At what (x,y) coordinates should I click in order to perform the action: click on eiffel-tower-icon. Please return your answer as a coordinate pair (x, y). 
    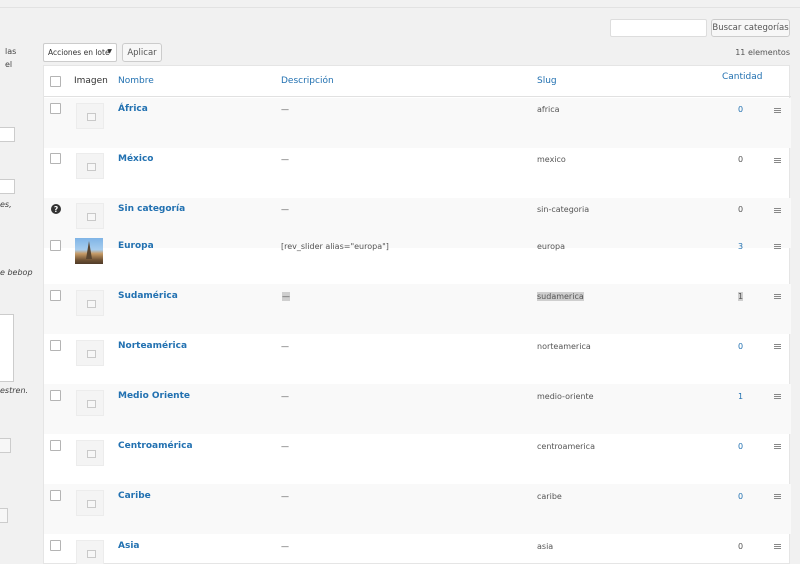
    Looking at the image, I should click on (89, 250).